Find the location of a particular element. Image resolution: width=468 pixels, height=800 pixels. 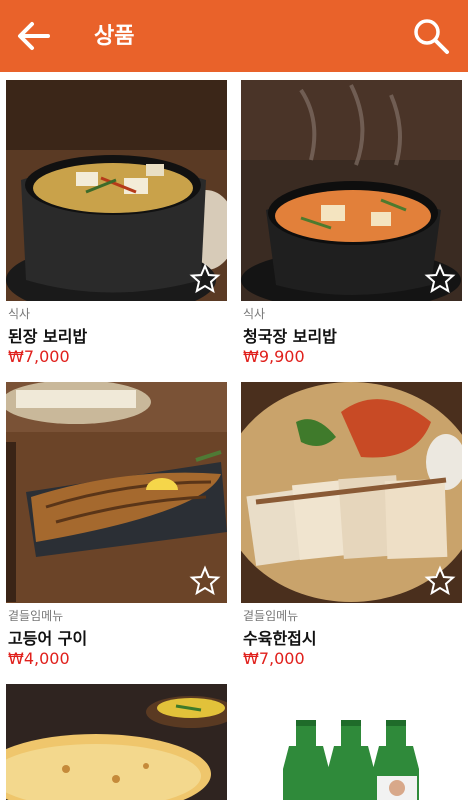

product-price: ₩9,900 is located at coordinates (274, 356).